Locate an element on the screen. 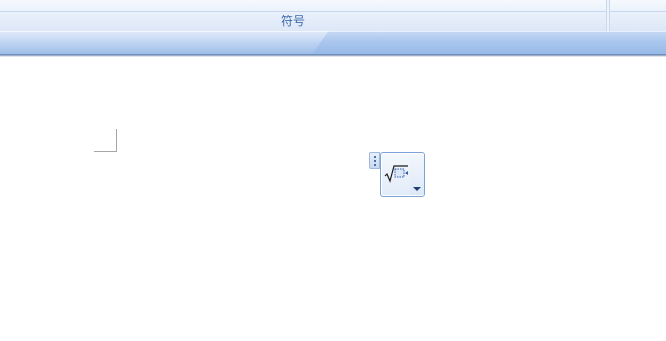 This screenshot has height=341, width=666. ribbon-group-separator is located at coordinates (608, 15).